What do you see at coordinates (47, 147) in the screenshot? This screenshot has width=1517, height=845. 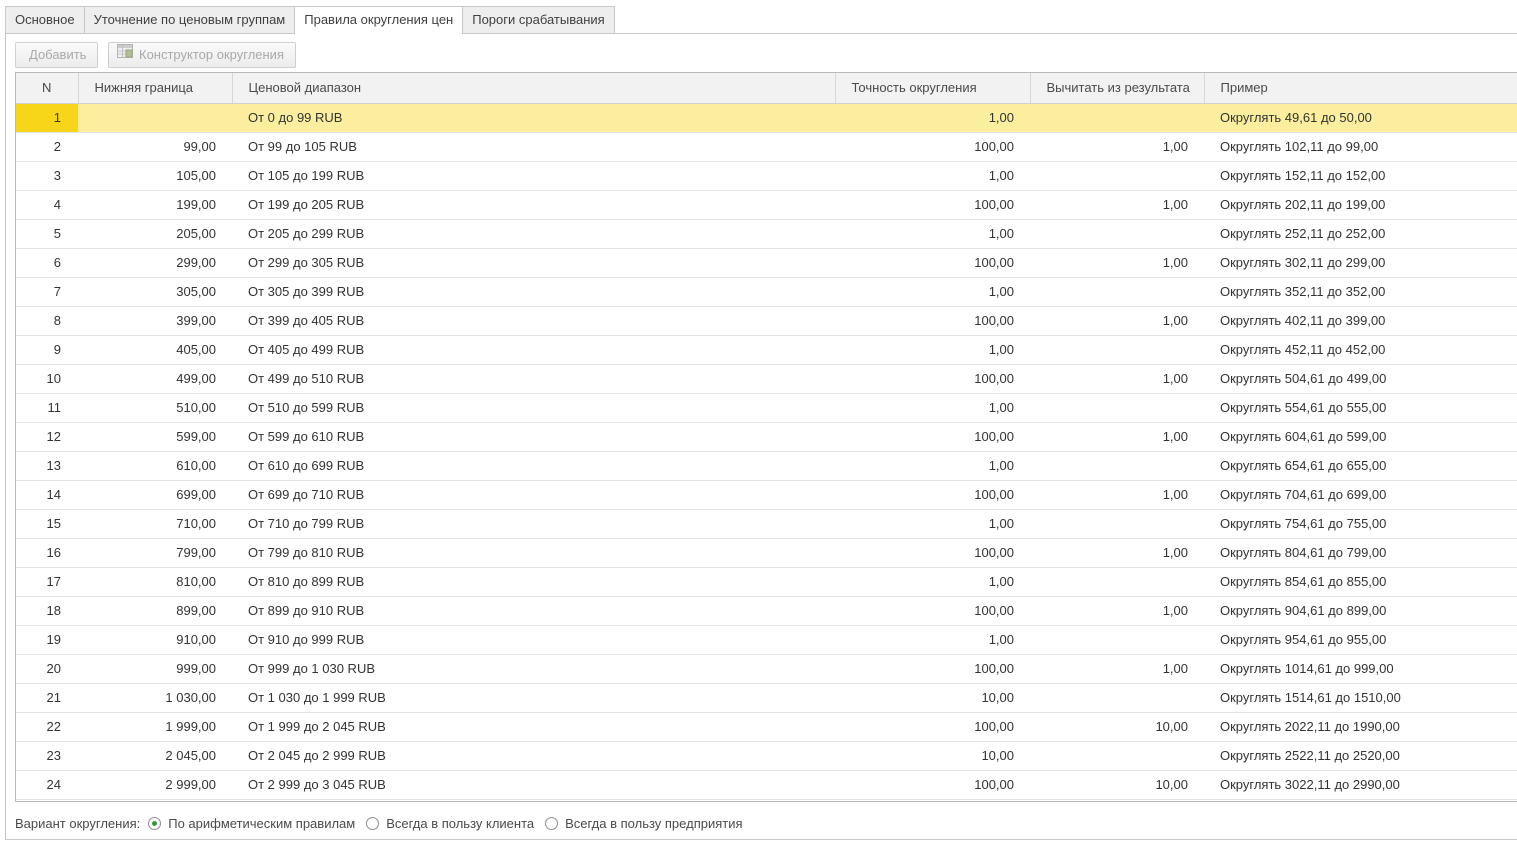 I see `cell-n: 2` at bounding box center [47, 147].